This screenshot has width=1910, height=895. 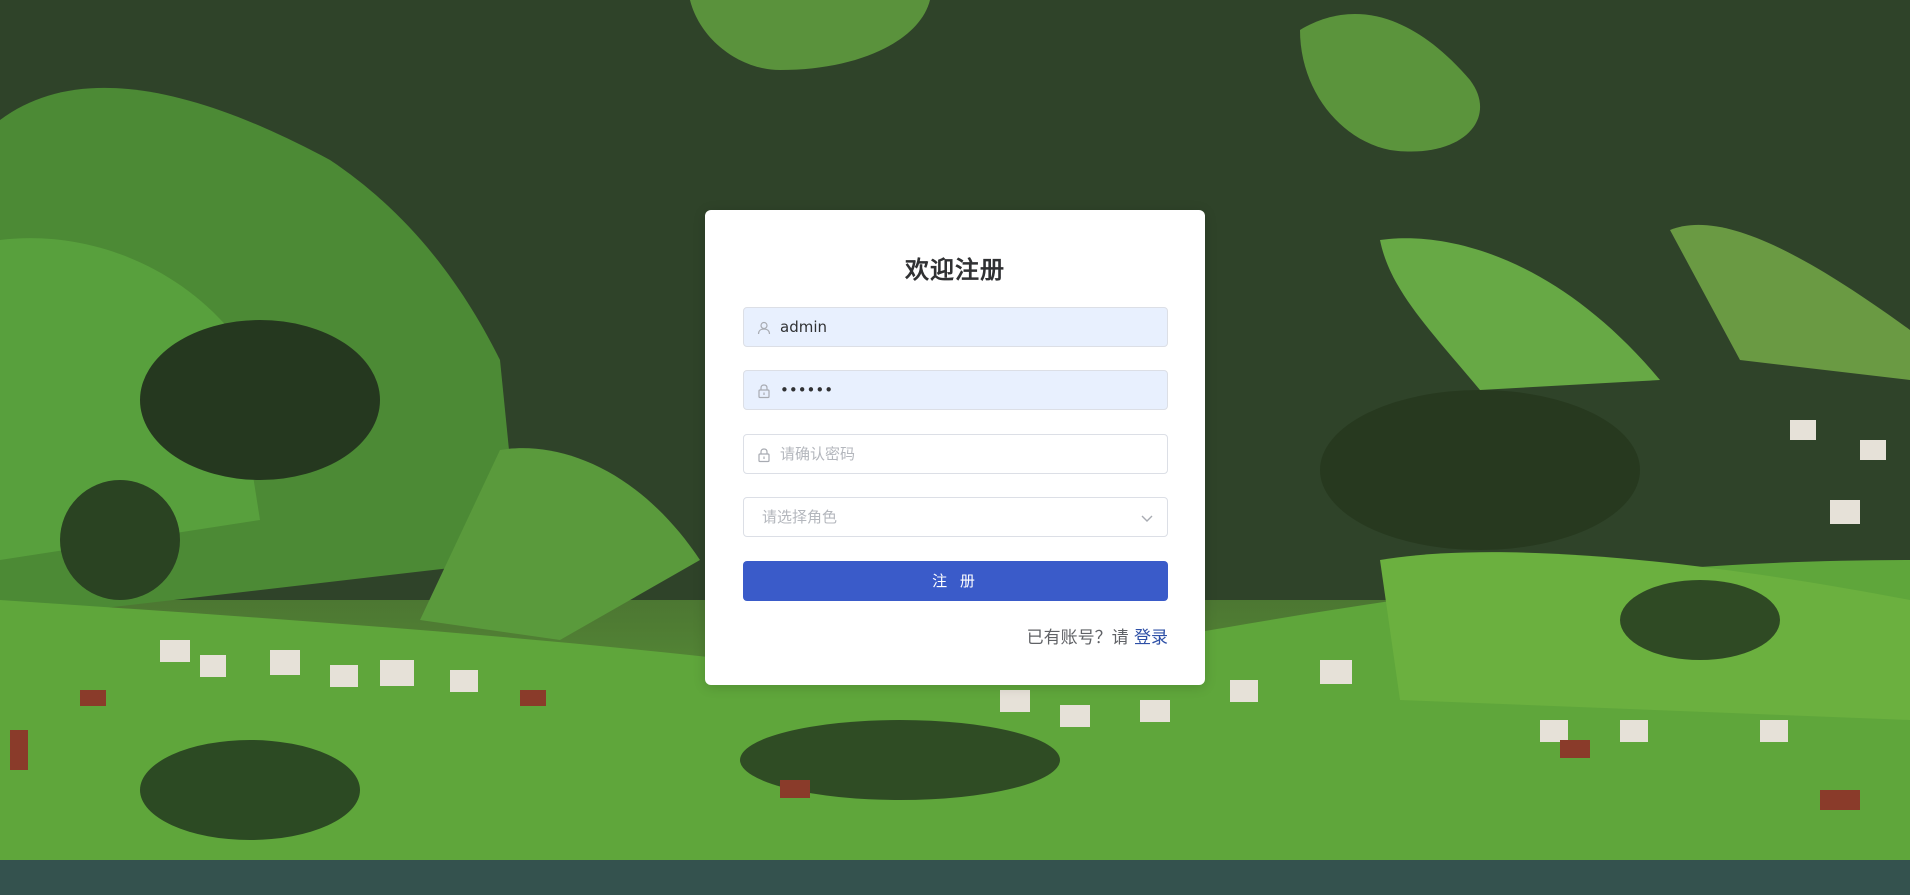 I want to click on register-card: 欢迎注册 请选择角色 注 册 已有账号？请 登录, so click(x=955, y=447).